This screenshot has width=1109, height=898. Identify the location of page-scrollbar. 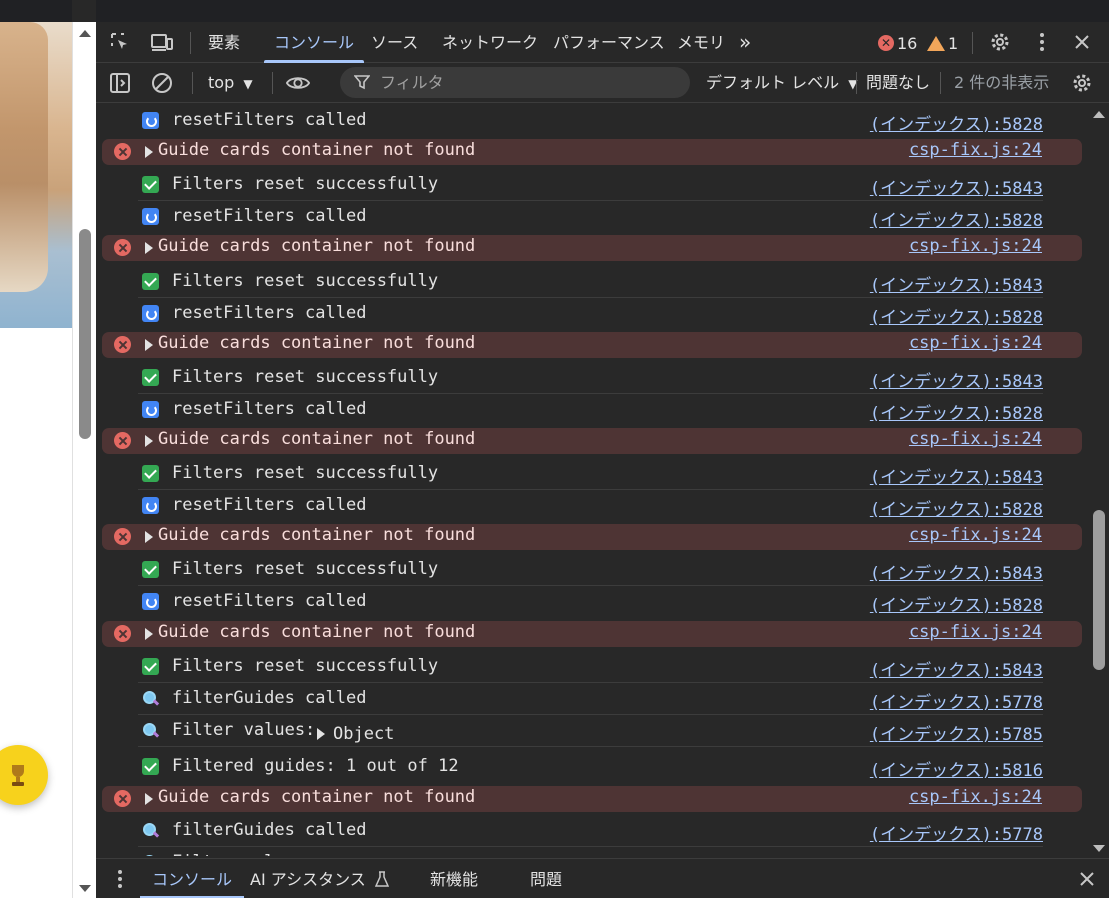
(84, 460).